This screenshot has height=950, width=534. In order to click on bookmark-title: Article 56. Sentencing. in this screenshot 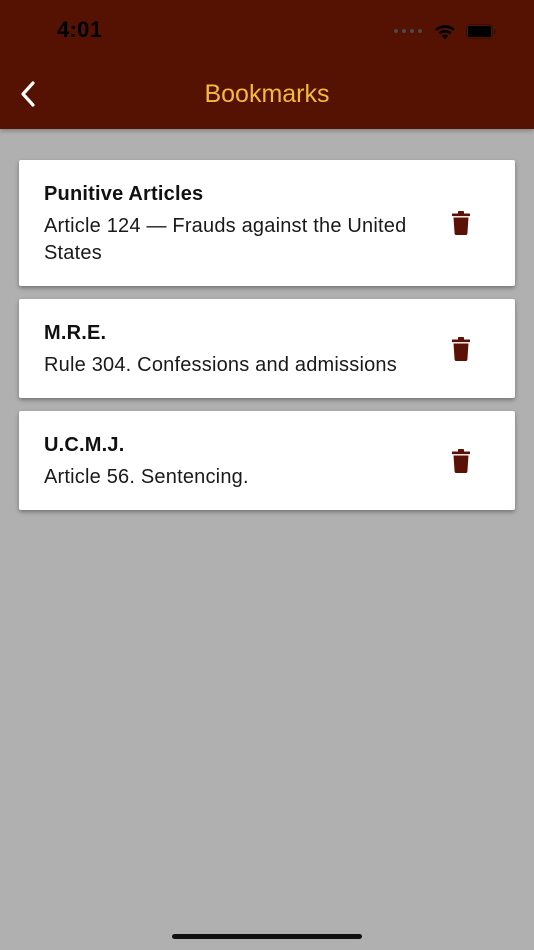, I will do `click(146, 477)`.